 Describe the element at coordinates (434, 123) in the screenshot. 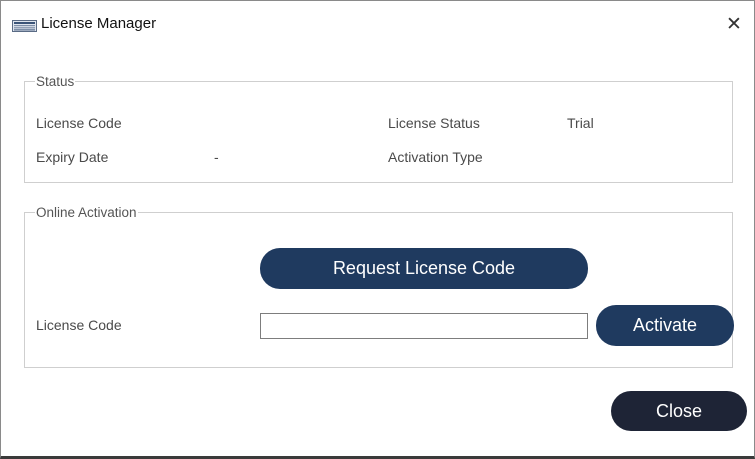

I see `license-status-label: License Status` at that location.